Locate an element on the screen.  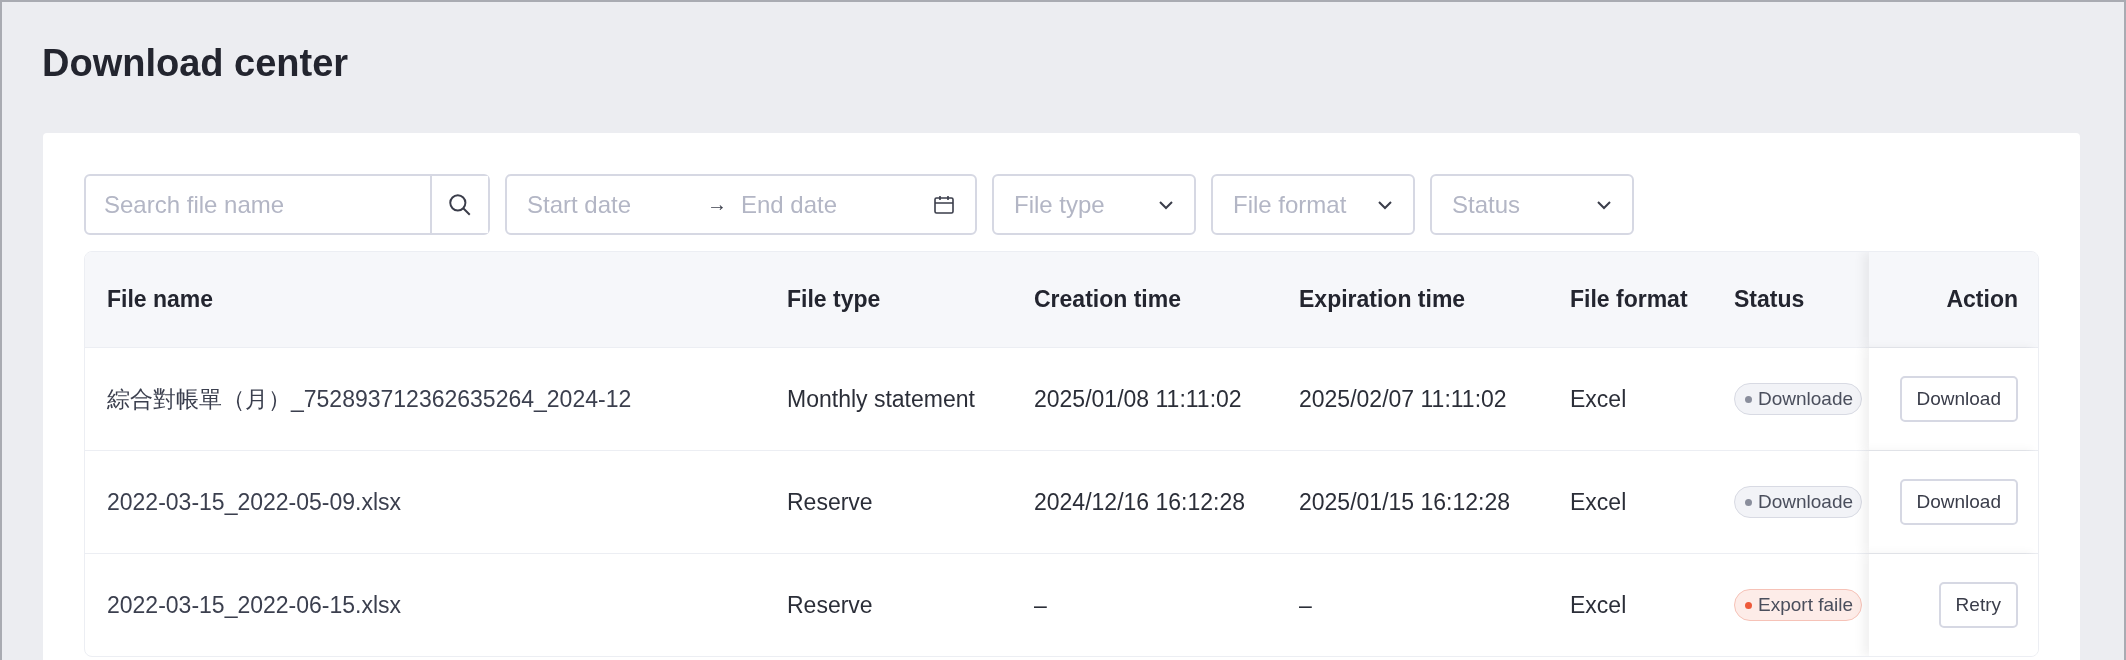
column-header: Creation time is located at coordinates (1108, 299).